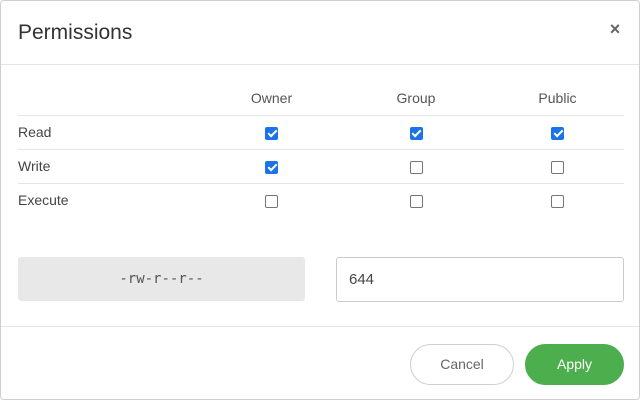 The width and height of the screenshot is (640, 400). What do you see at coordinates (574, 364) in the screenshot?
I see `apply-button: Apply` at bounding box center [574, 364].